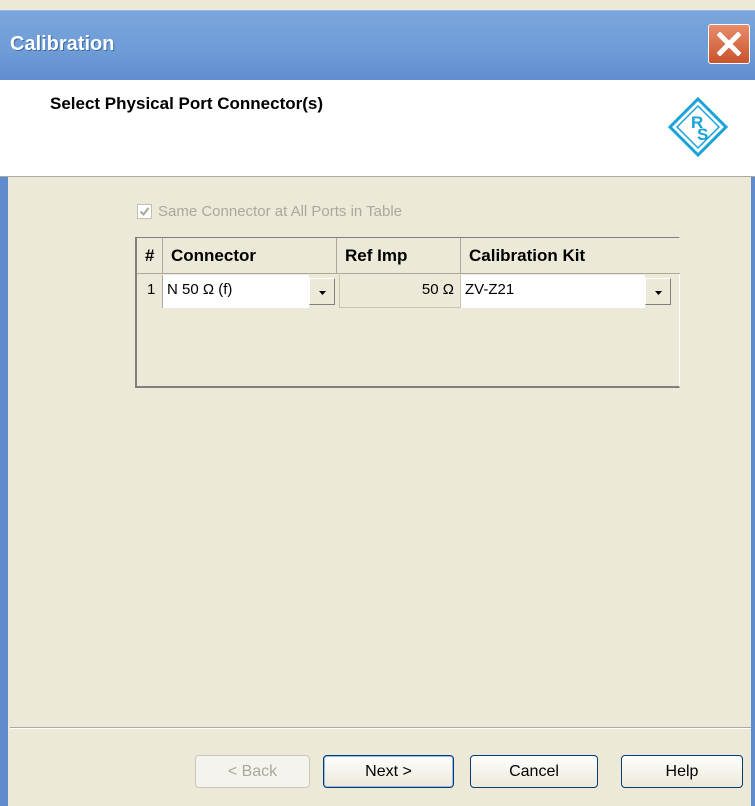 Image resolution: width=755 pixels, height=806 pixels. I want to click on column-header-calibration-kit: Calibration Kit, so click(570, 256).